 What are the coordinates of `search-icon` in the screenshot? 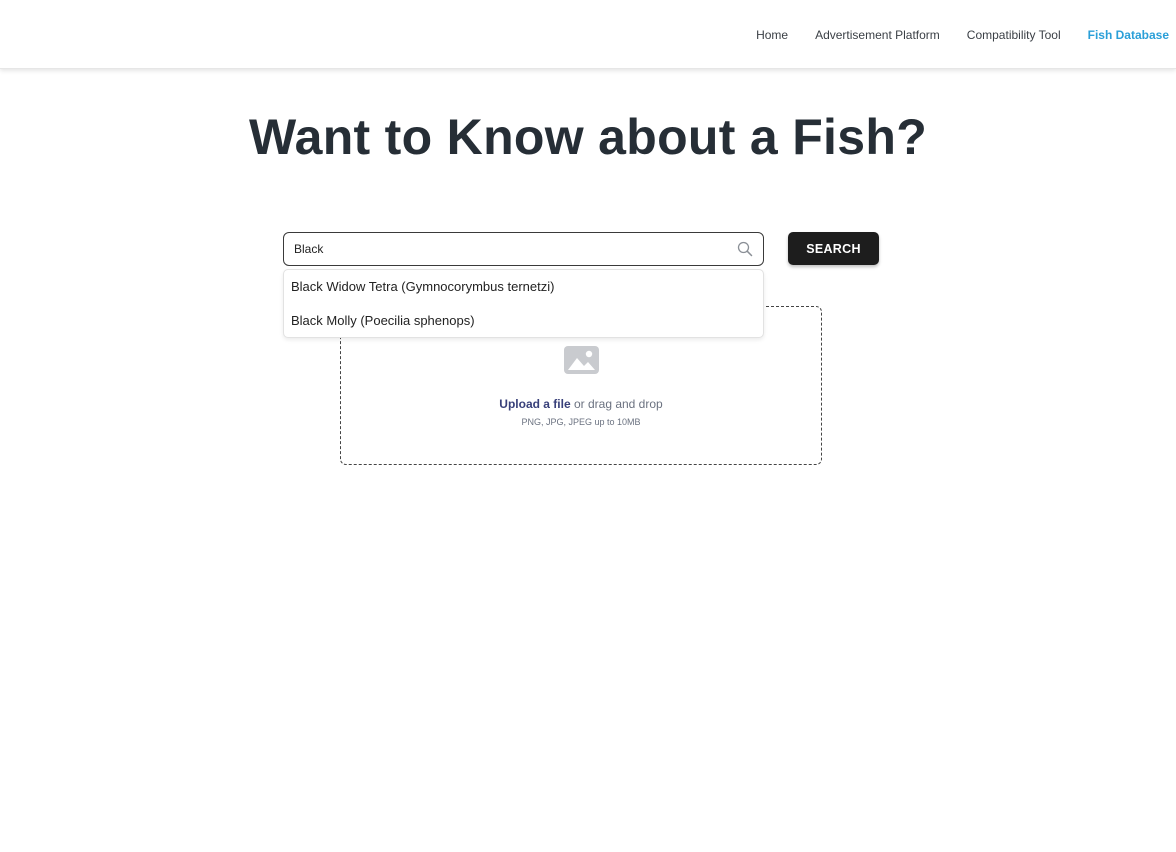 It's located at (745, 249).